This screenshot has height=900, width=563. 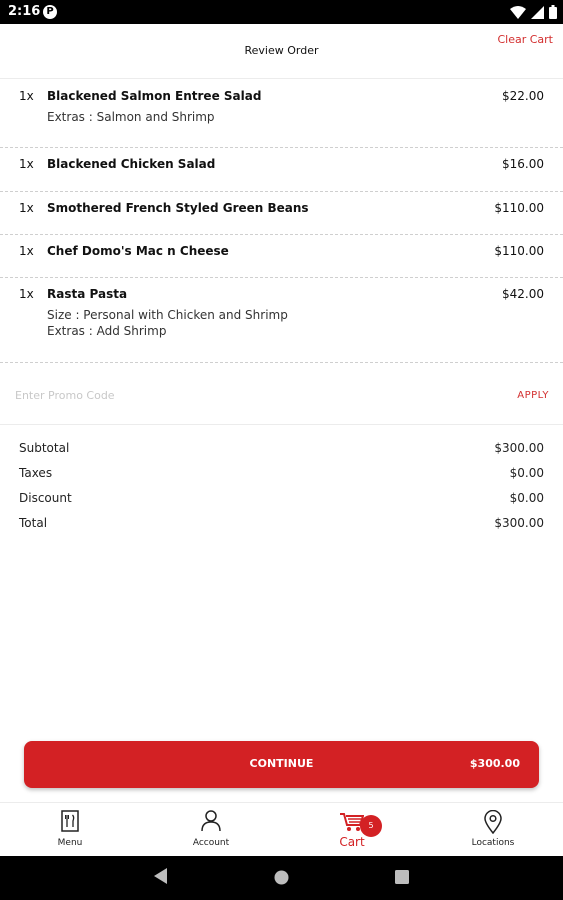 I want to click on total-value: $300.00, so click(x=519, y=523).